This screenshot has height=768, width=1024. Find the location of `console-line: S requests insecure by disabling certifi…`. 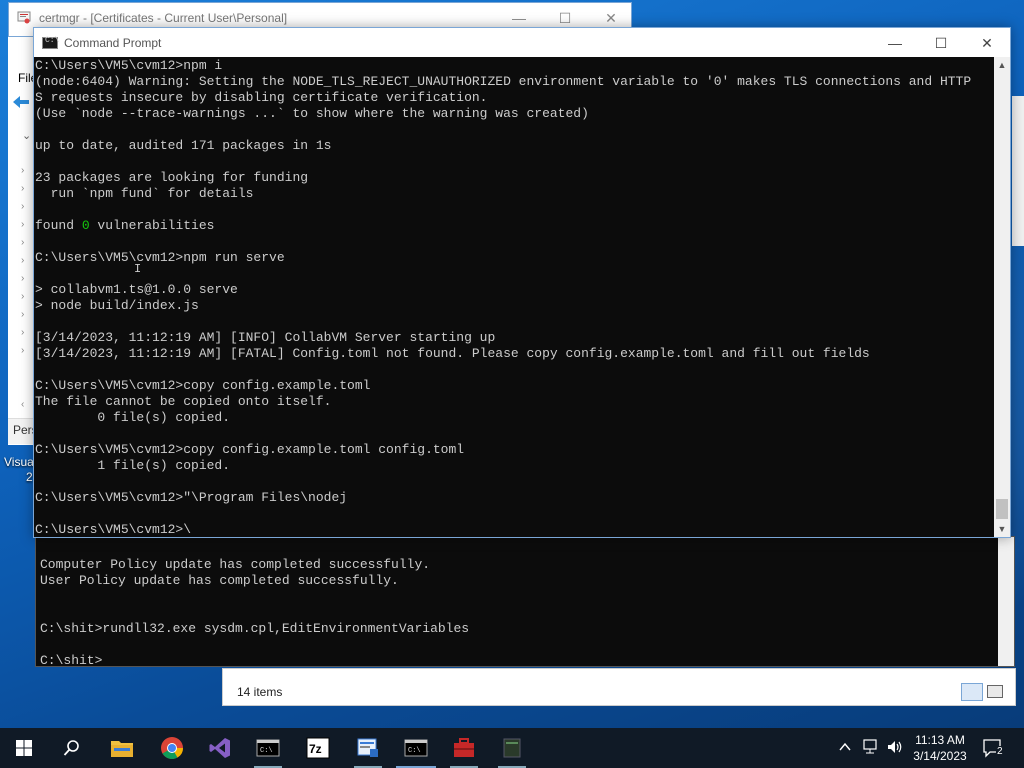

console-line: S requests insecure by disabling certifi… is located at coordinates (261, 97).